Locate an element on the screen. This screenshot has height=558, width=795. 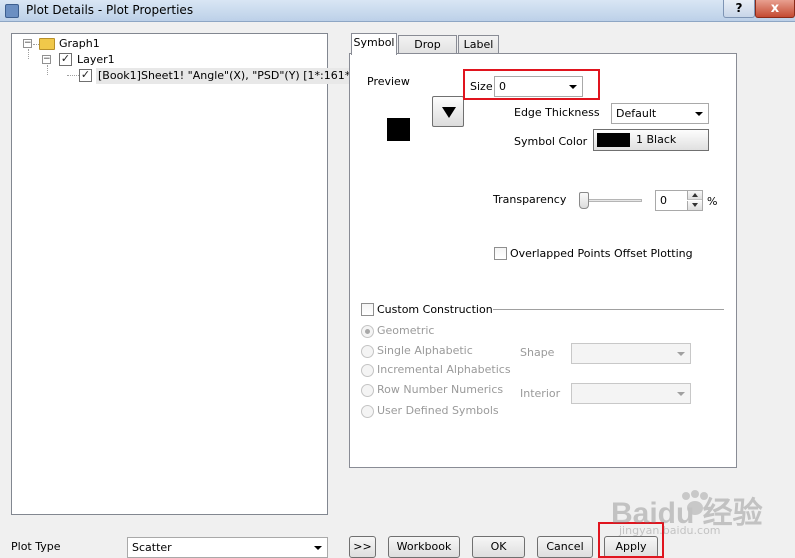
plot-type-label: Plot Type is located at coordinates (36, 546).